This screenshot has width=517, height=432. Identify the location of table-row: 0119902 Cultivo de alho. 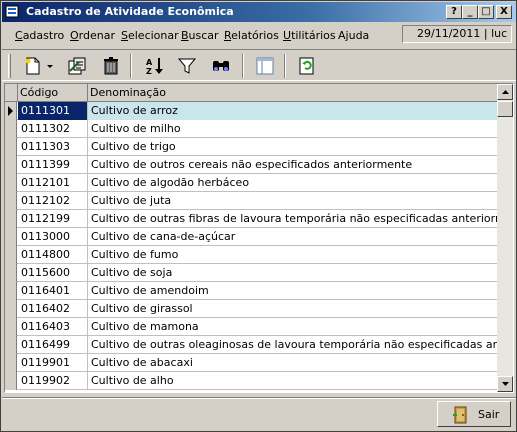
(251, 381).